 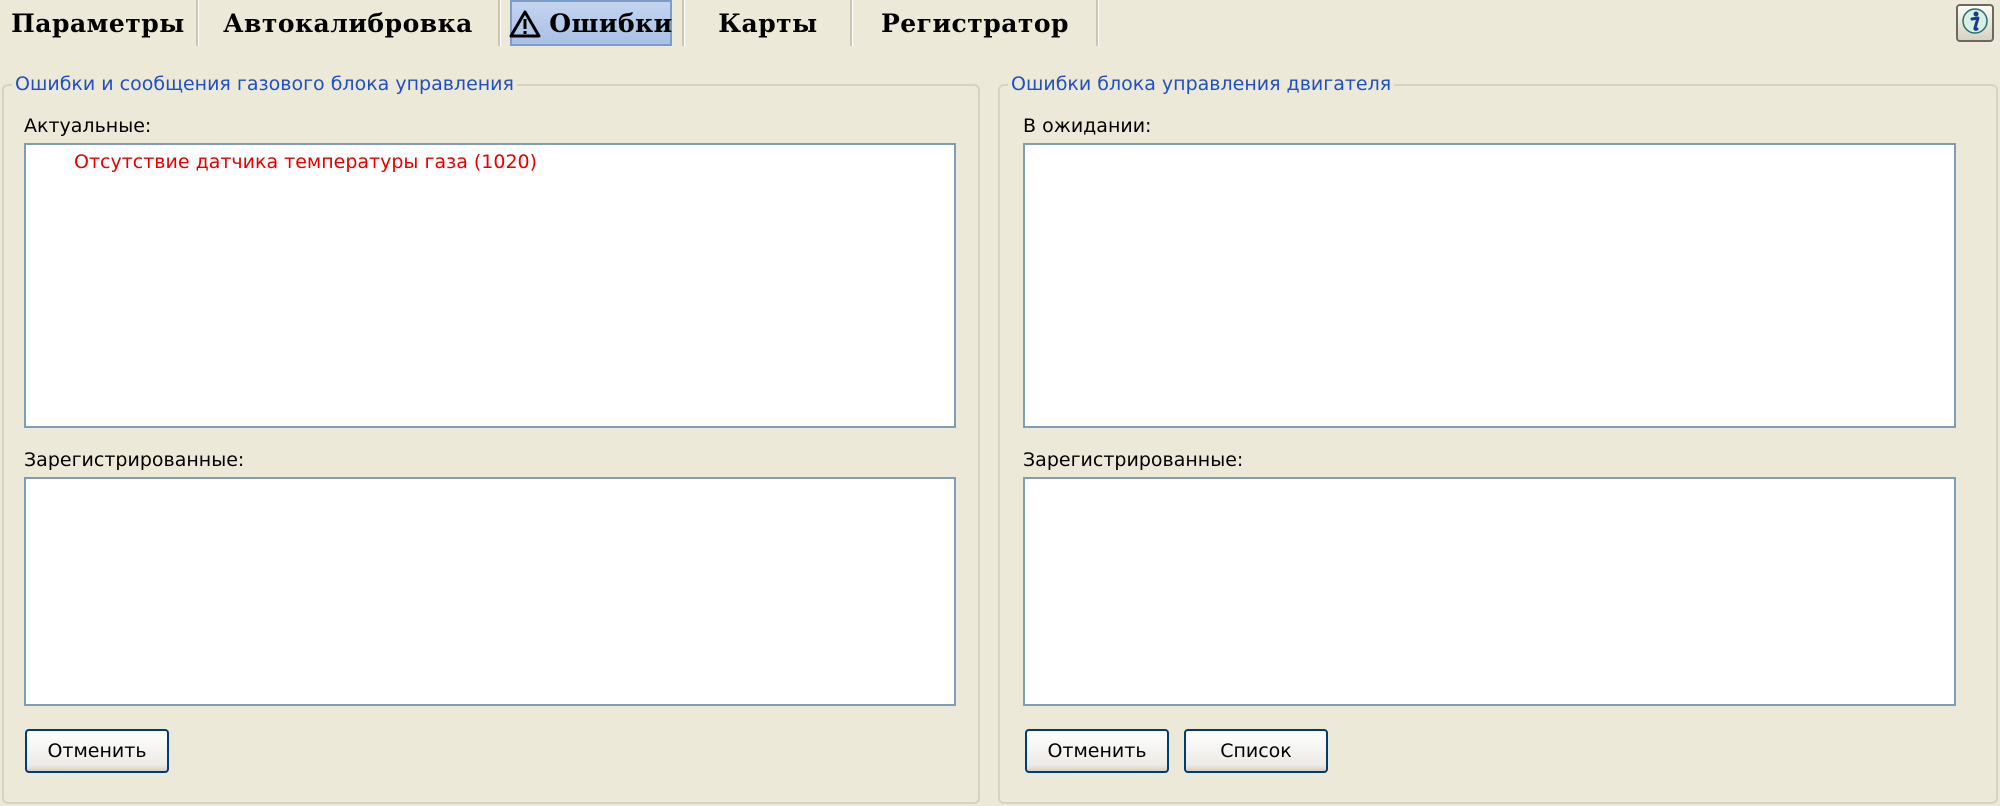 What do you see at coordinates (134, 460) in the screenshot?
I see `registered-errors-label: Зарегистрированные:` at bounding box center [134, 460].